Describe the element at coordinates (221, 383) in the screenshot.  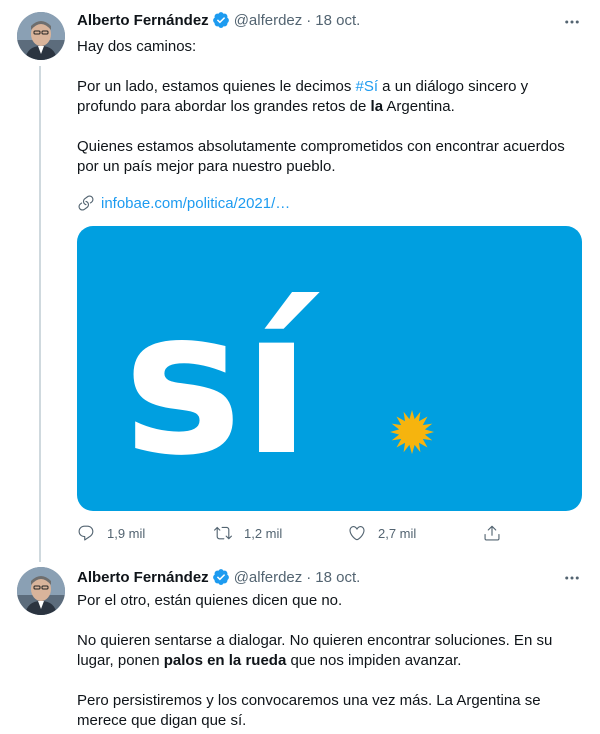
I see `si-logo-text: sí` at that location.